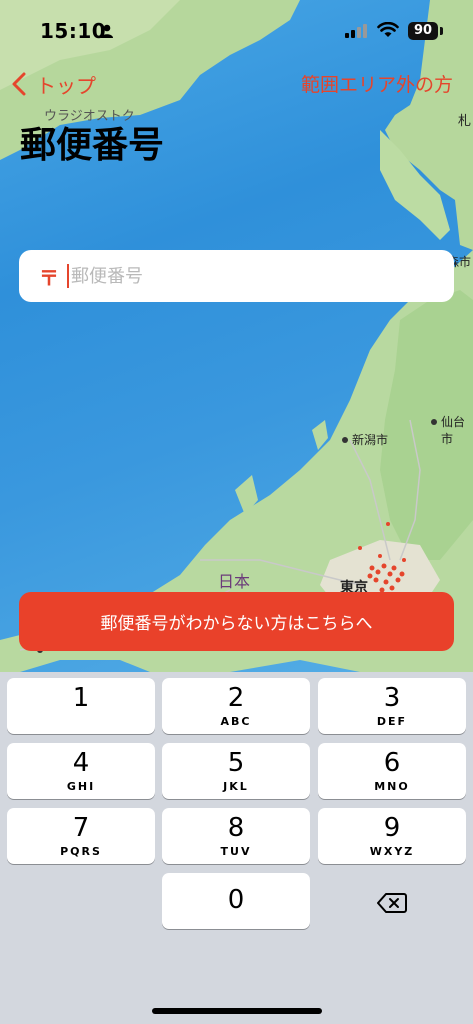 This screenshot has width=473, height=1024. Describe the element at coordinates (392, 698) in the screenshot. I see `key-digit: 3` at that location.